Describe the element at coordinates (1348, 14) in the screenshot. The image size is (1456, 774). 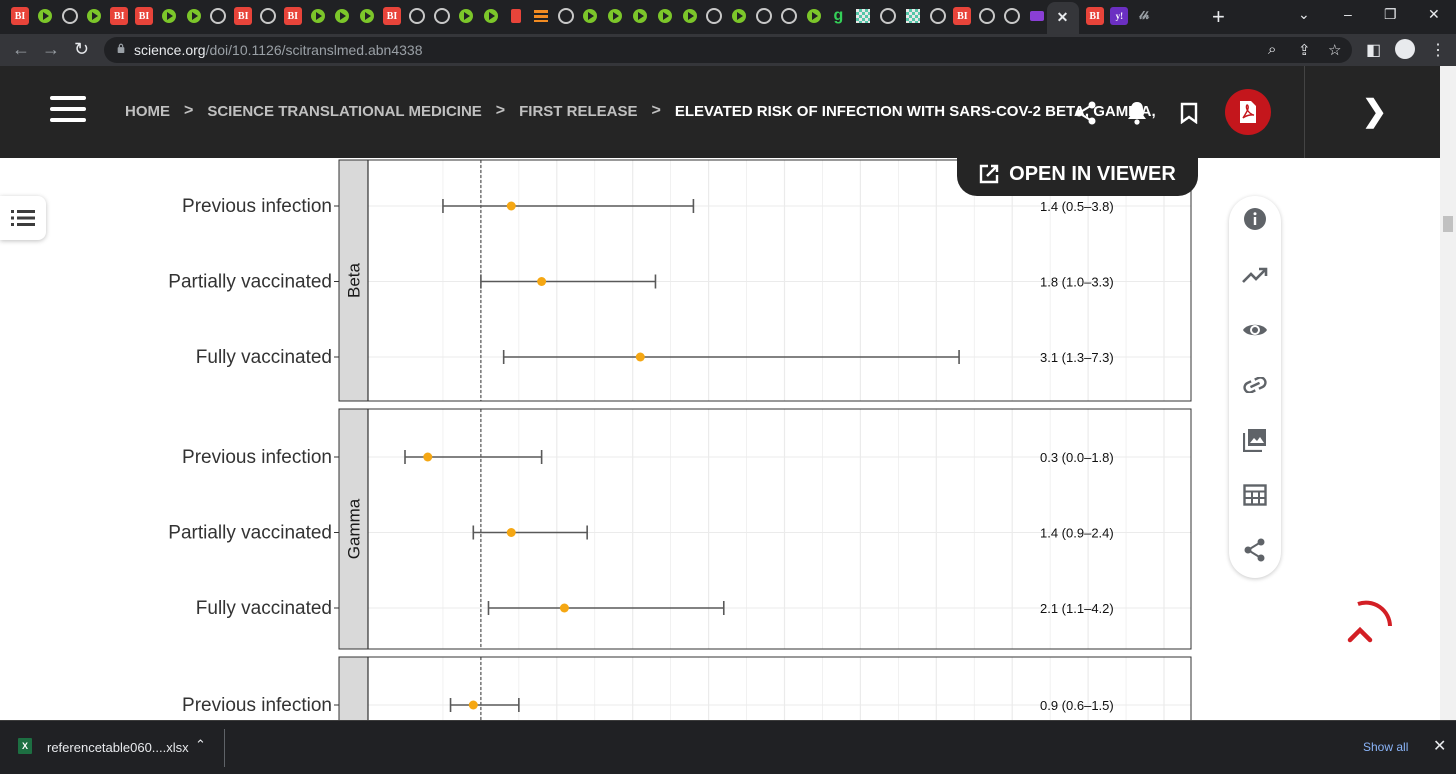
I see `minimize-icon: –` at that location.